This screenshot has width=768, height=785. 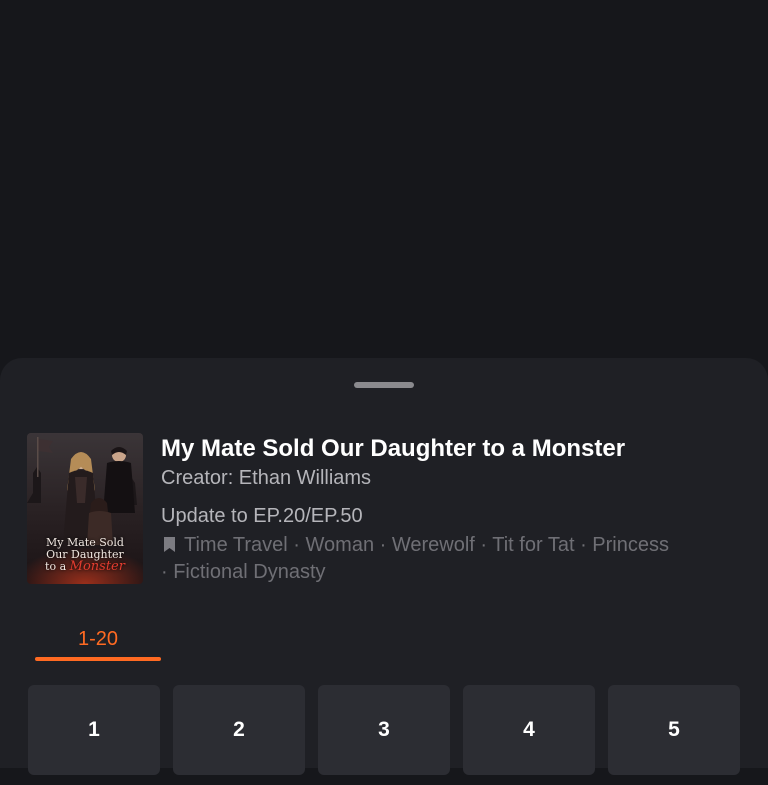 What do you see at coordinates (674, 730) in the screenshot?
I see `episode-button: 5` at bounding box center [674, 730].